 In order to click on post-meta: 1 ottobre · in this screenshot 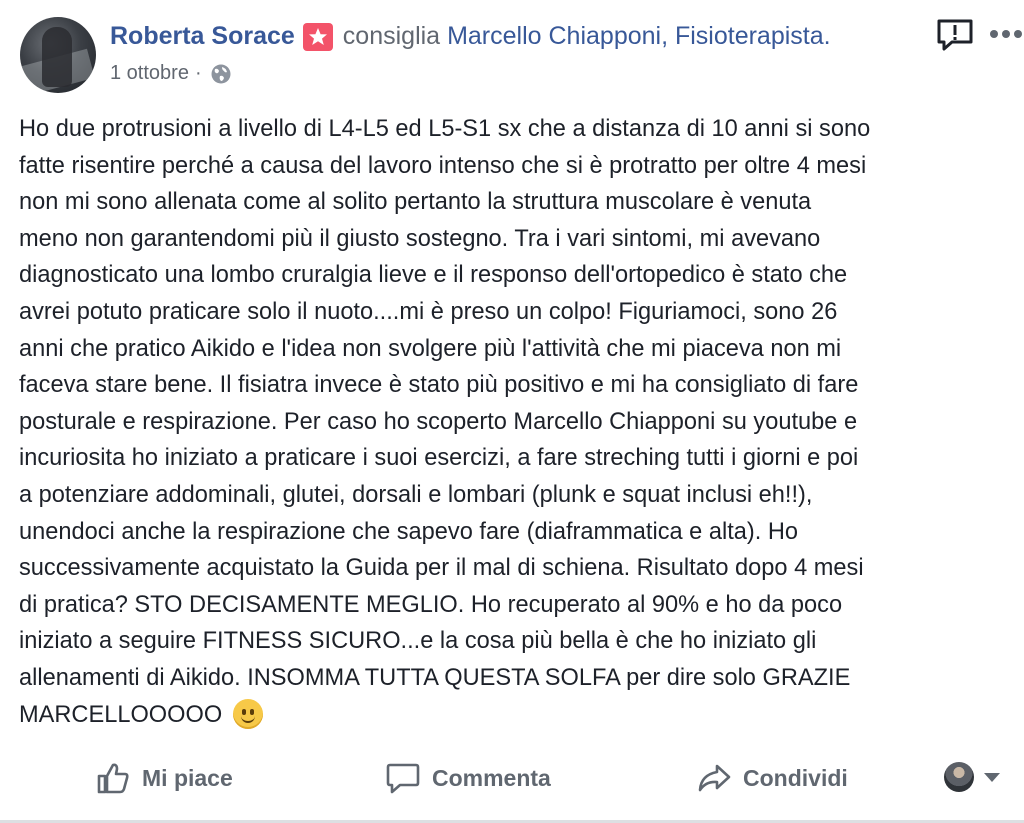, I will do `click(171, 73)`.